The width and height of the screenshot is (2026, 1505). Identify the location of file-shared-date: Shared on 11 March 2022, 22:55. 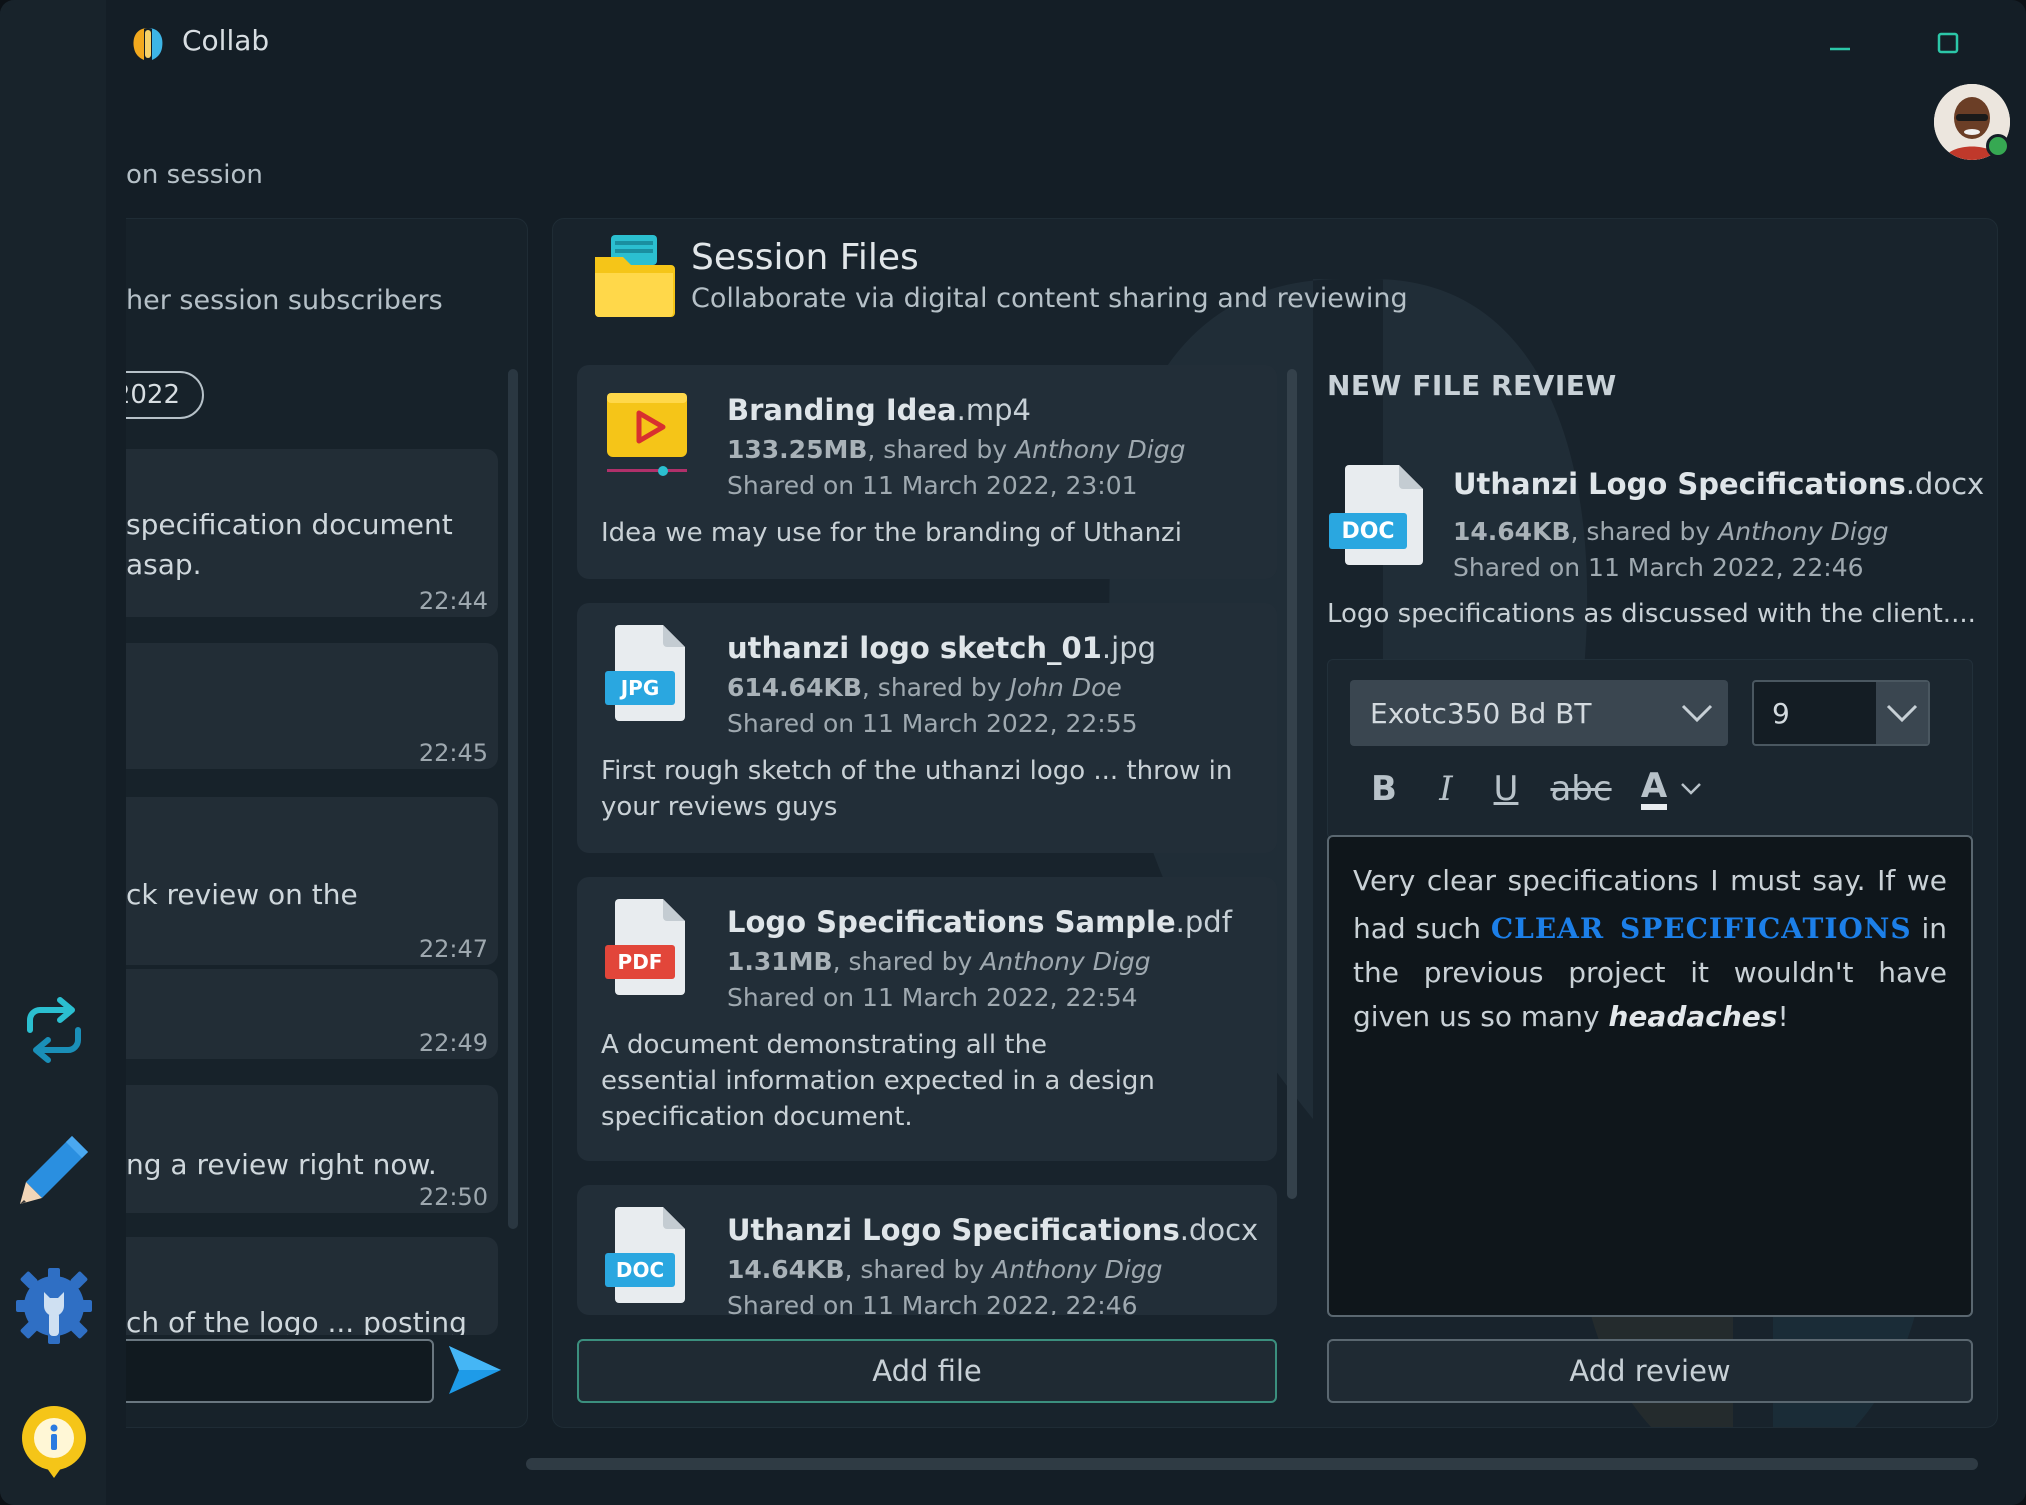
(932, 723).